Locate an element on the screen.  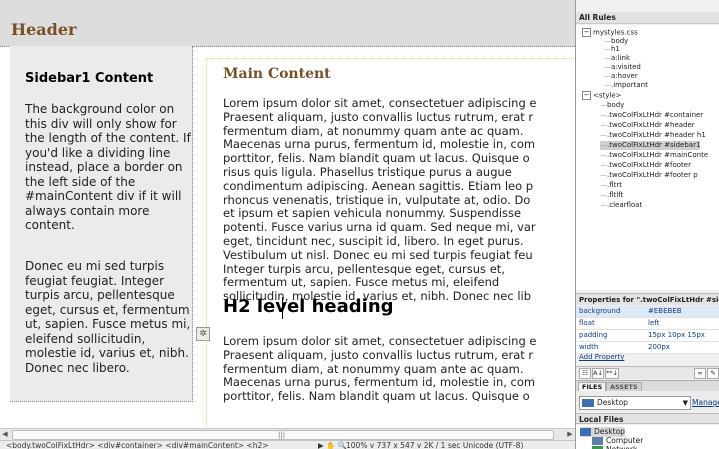
rule-label: .twoColFixLtHdr #footer p is located at coordinates (652, 175).